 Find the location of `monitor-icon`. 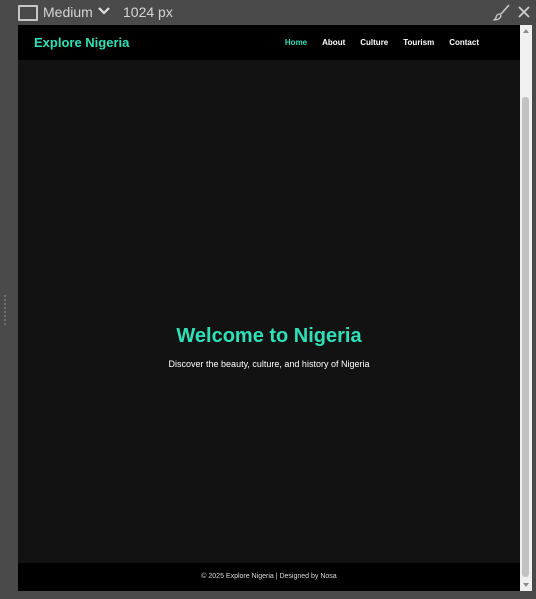

monitor-icon is located at coordinates (28, 13).